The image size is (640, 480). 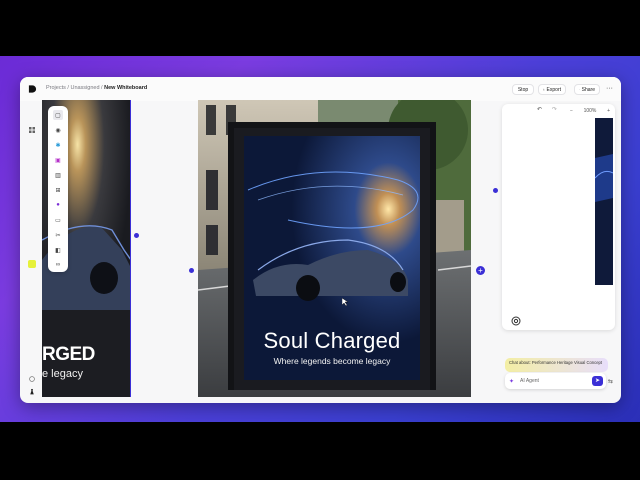 What do you see at coordinates (58, 235) in the screenshot?
I see `scissors-icon: ✂` at bounding box center [58, 235].